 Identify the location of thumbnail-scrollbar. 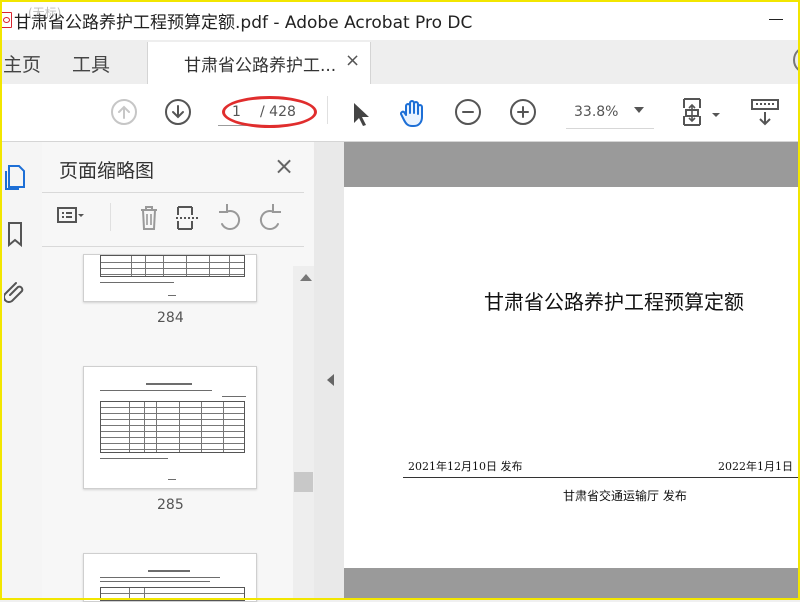
(303, 433).